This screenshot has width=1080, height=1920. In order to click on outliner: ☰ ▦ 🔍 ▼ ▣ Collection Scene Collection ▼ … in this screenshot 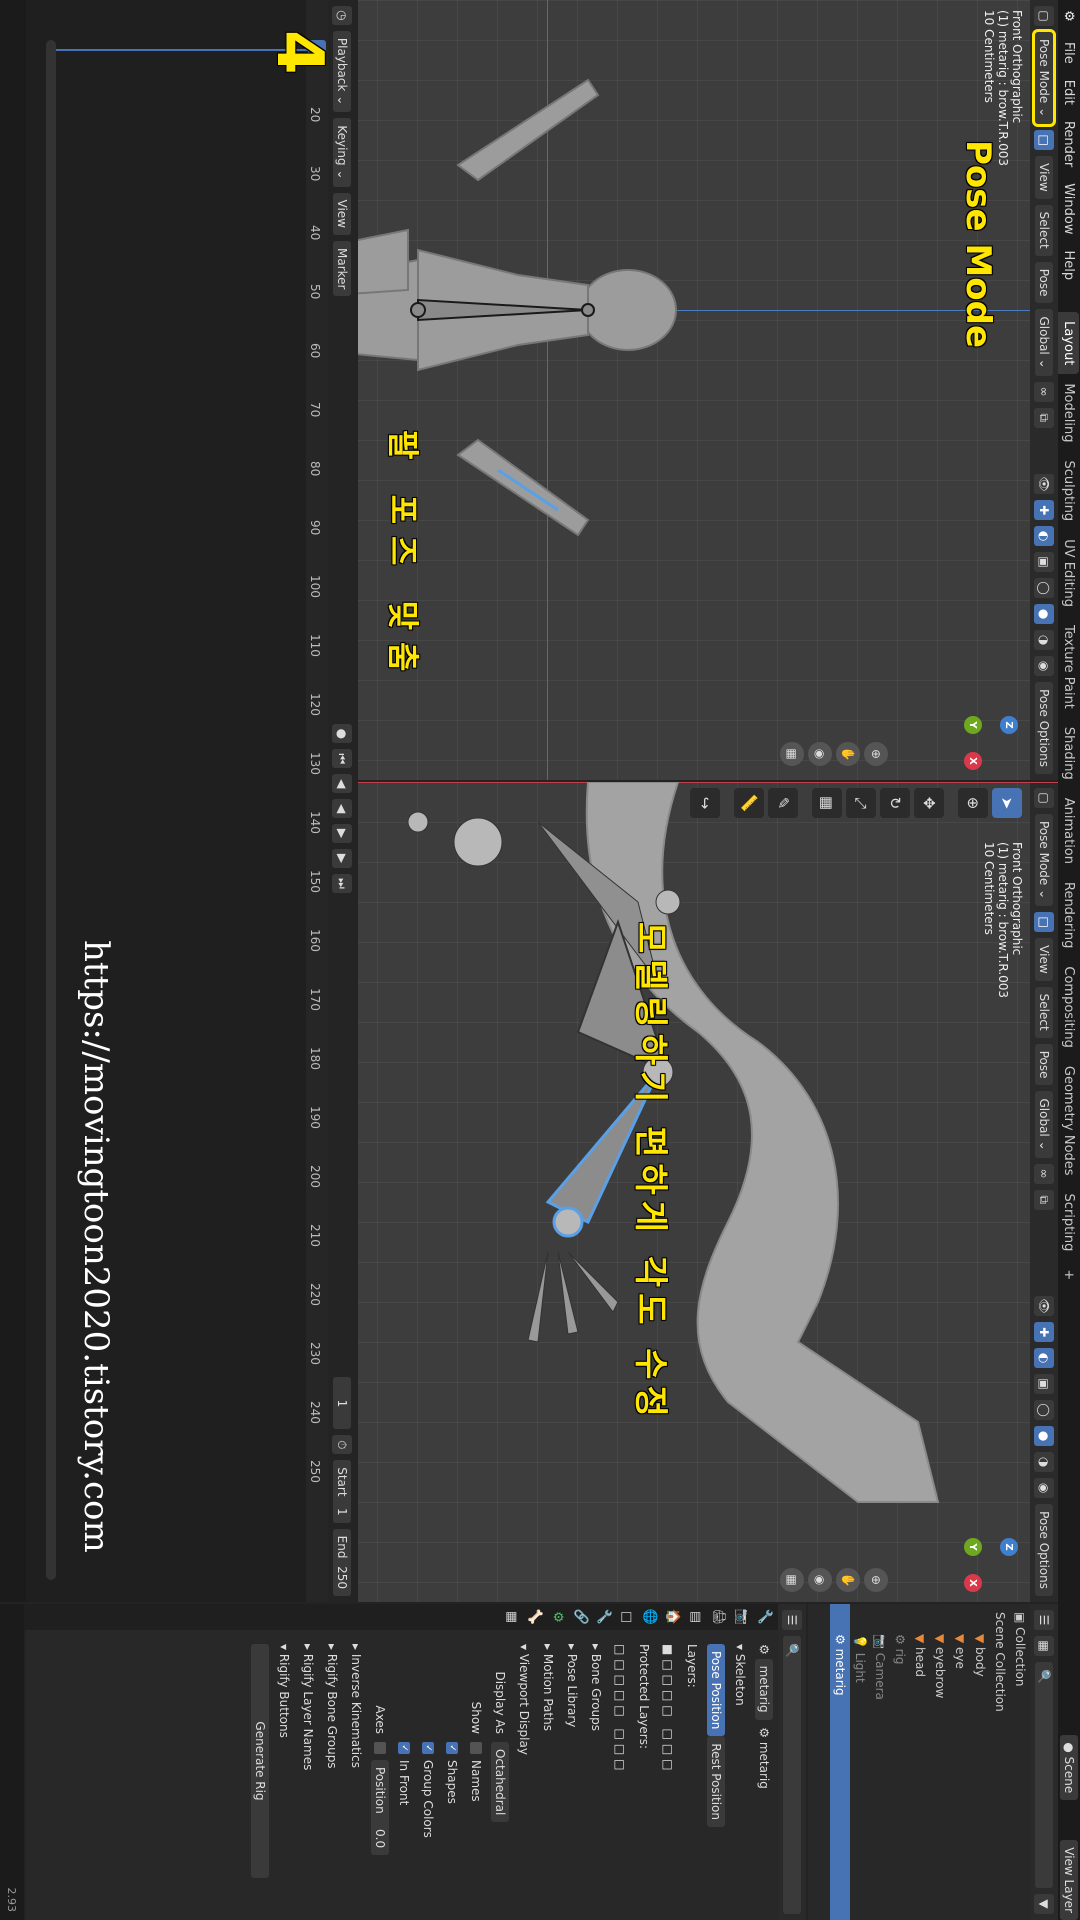, I will do `click(933, 1762)`.